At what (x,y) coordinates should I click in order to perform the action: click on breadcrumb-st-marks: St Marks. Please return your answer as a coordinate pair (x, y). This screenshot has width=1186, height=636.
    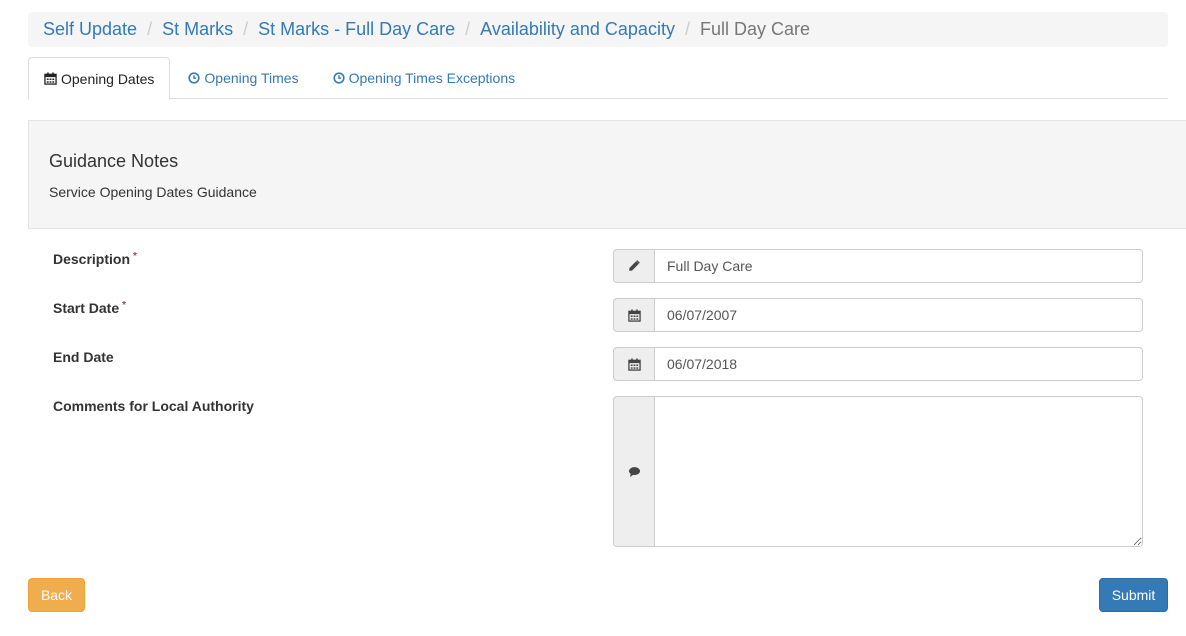
    Looking at the image, I should click on (197, 29).